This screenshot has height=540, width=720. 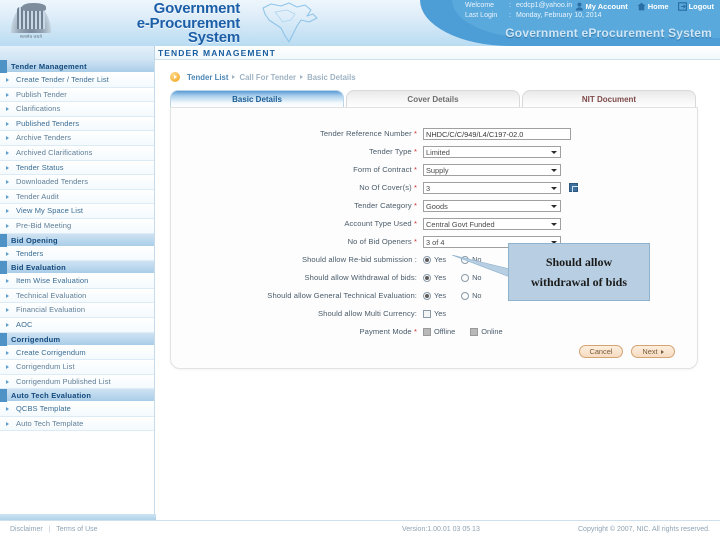 What do you see at coordinates (77, 168) in the screenshot?
I see `sidebar-item-tender-status: Tender Status` at bounding box center [77, 168].